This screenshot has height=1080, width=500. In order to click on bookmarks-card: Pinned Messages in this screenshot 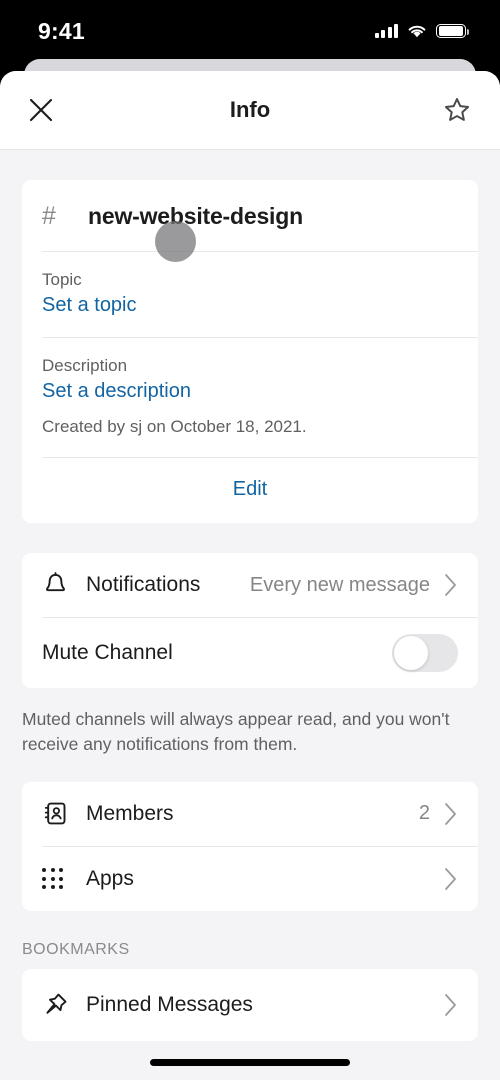, I will do `click(250, 1004)`.